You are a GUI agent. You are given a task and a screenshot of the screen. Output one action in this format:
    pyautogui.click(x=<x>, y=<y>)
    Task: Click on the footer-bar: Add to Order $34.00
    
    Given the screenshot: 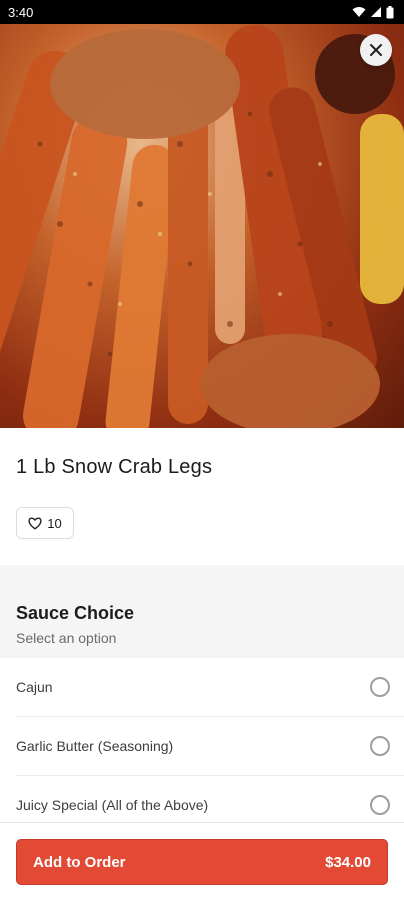 What is the action you would take?
    pyautogui.click(x=202, y=861)
    